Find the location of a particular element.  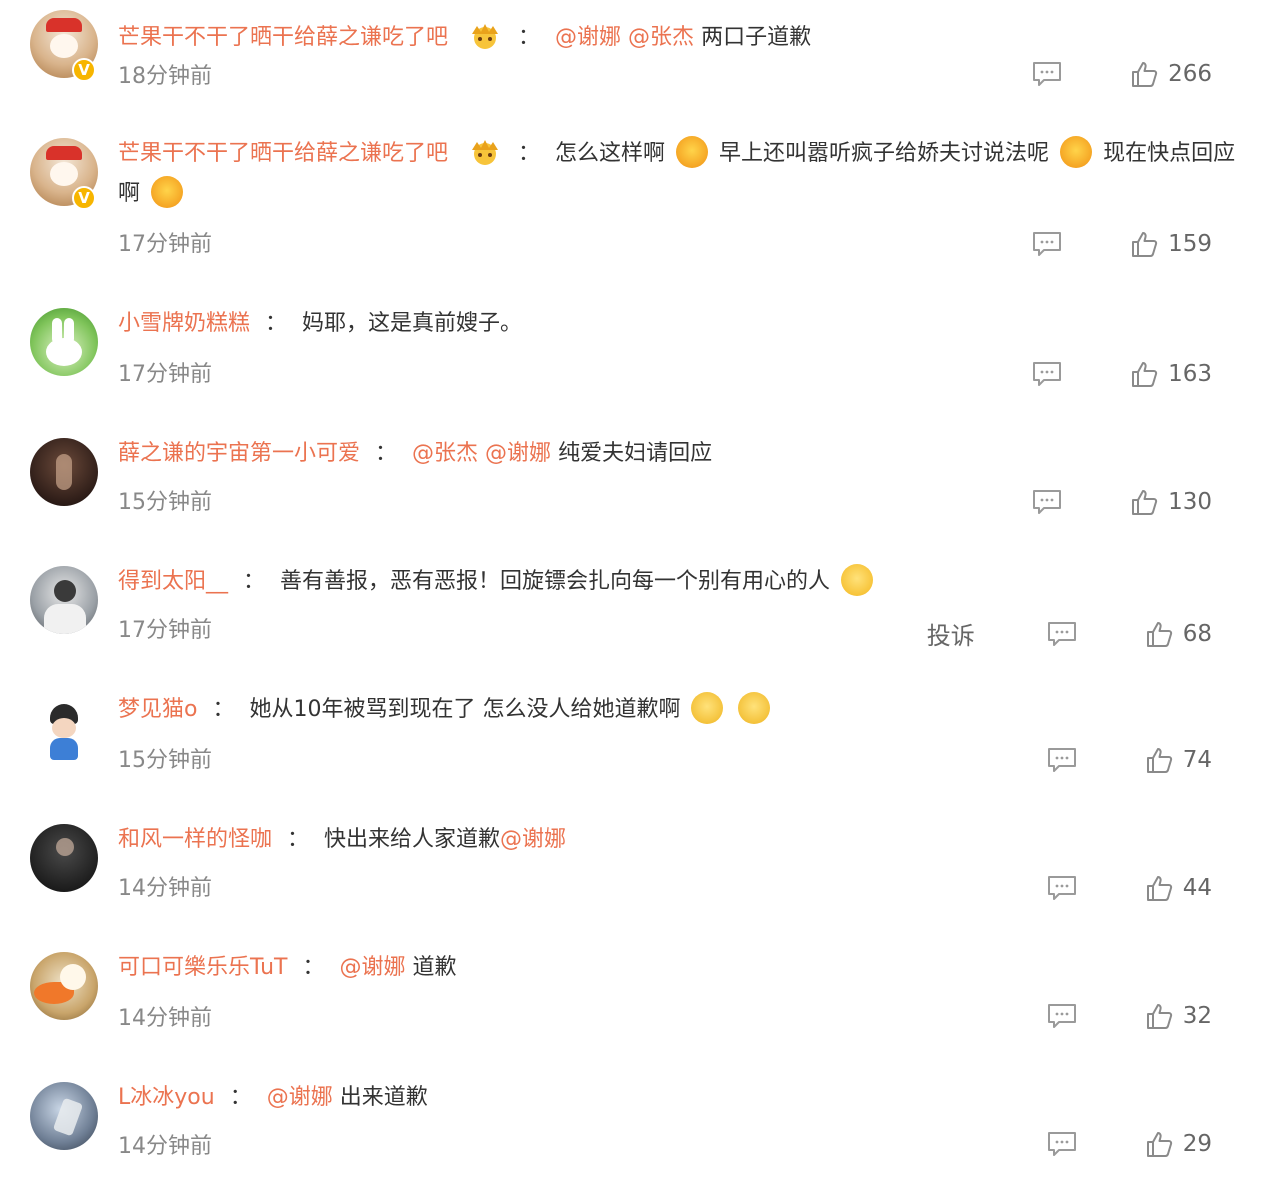

like-button: 266 is located at coordinates (1171, 74).